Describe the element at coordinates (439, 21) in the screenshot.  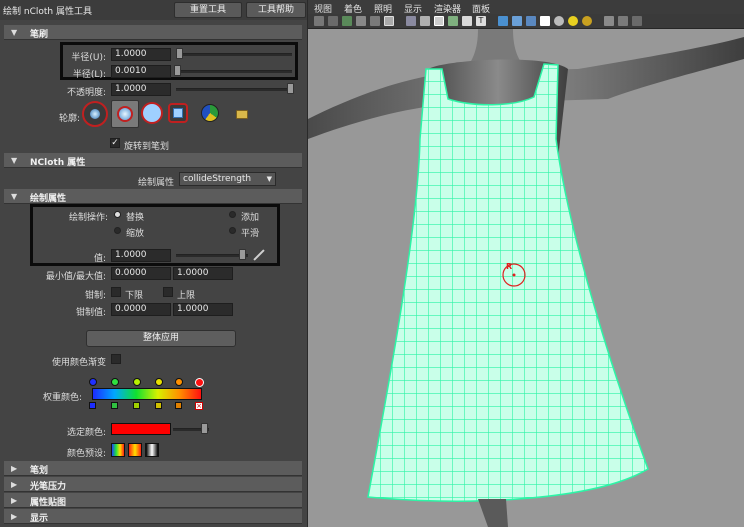
I see `wireframe-on-shaded-icon` at that location.